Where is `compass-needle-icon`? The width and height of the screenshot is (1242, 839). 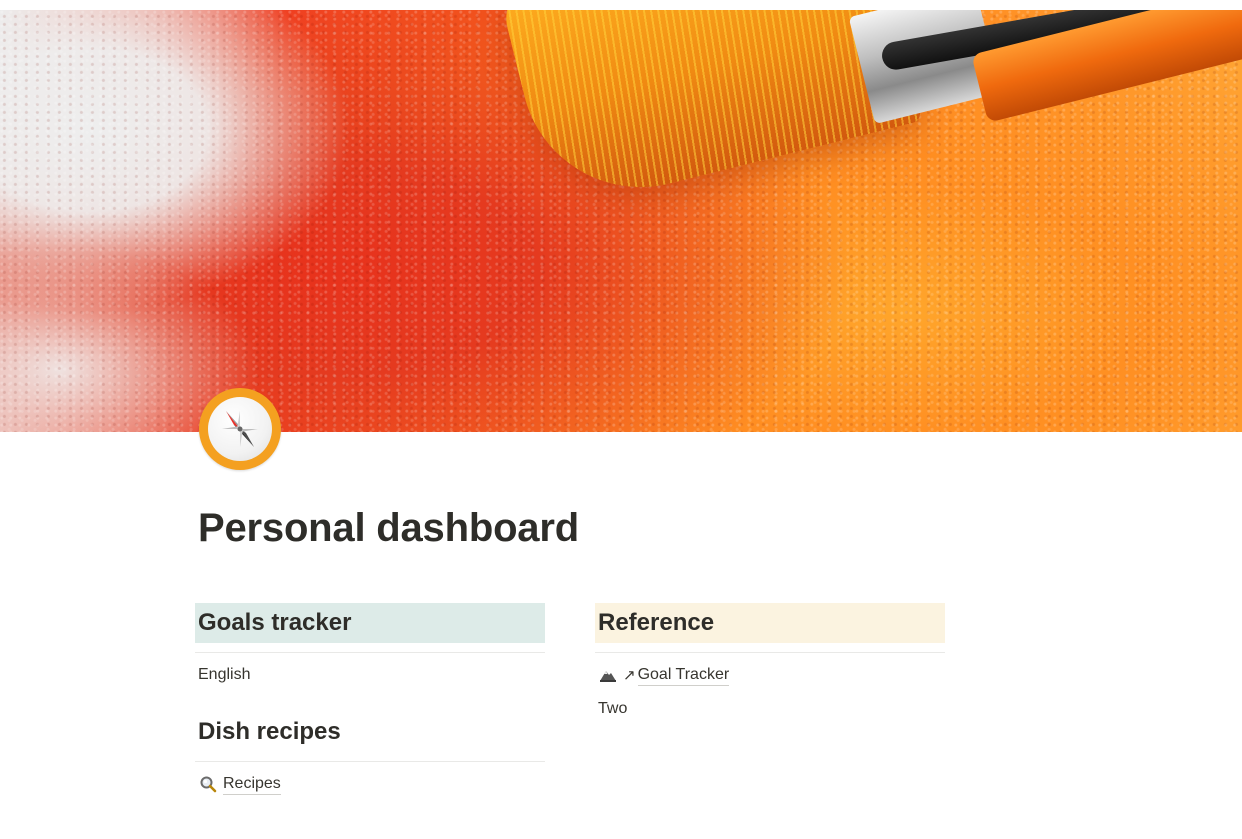 compass-needle-icon is located at coordinates (240, 429).